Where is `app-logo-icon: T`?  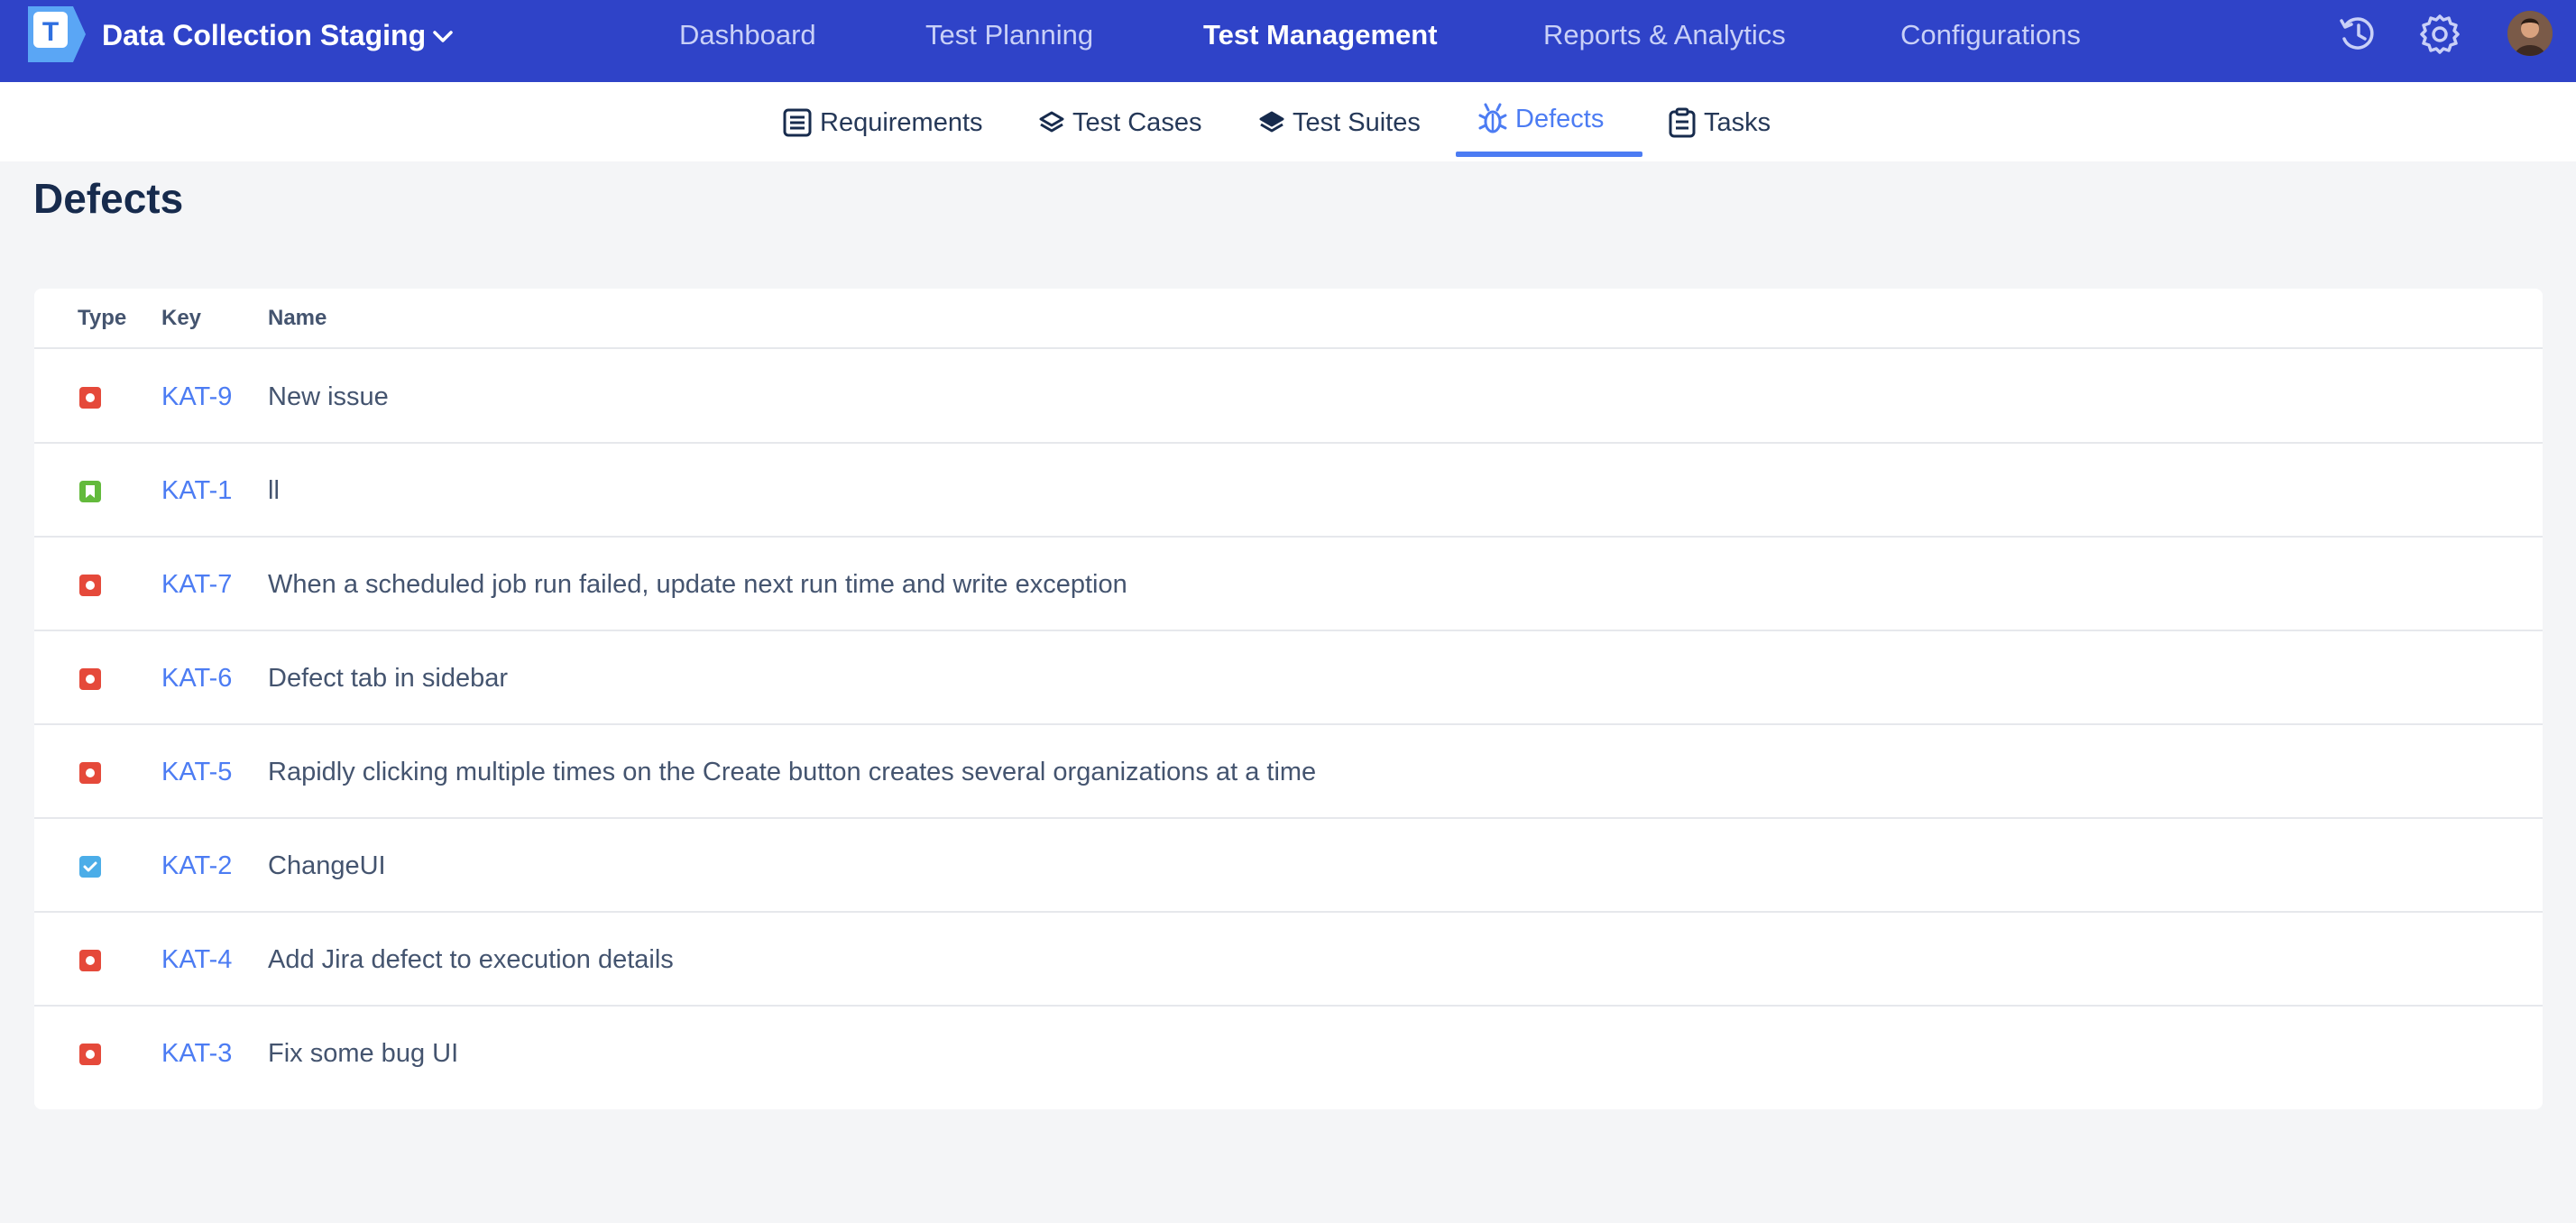
app-logo-icon: T is located at coordinates (57, 34).